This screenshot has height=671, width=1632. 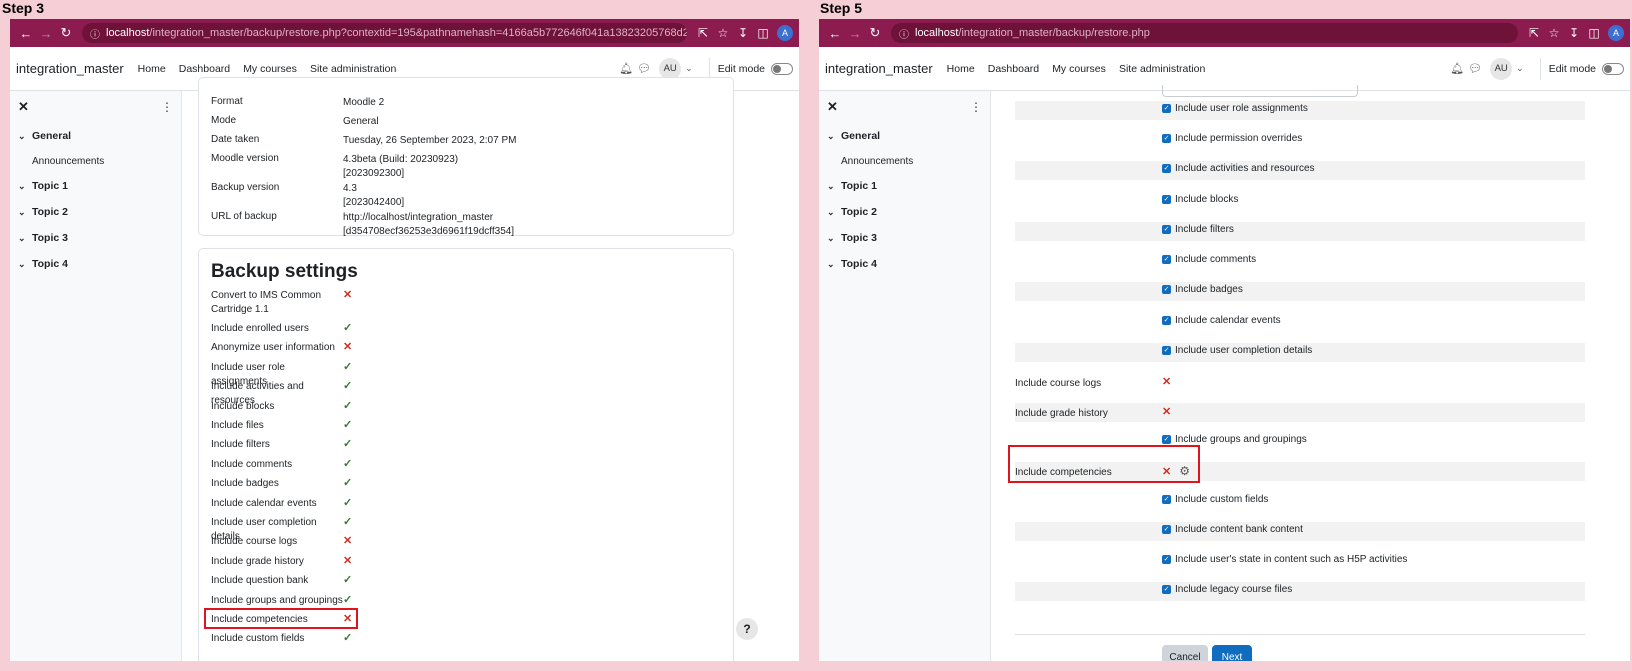 What do you see at coordinates (1206, 199) in the screenshot?
I see `checkbox-label: Include blocks` at bounding box center [1206, 199].